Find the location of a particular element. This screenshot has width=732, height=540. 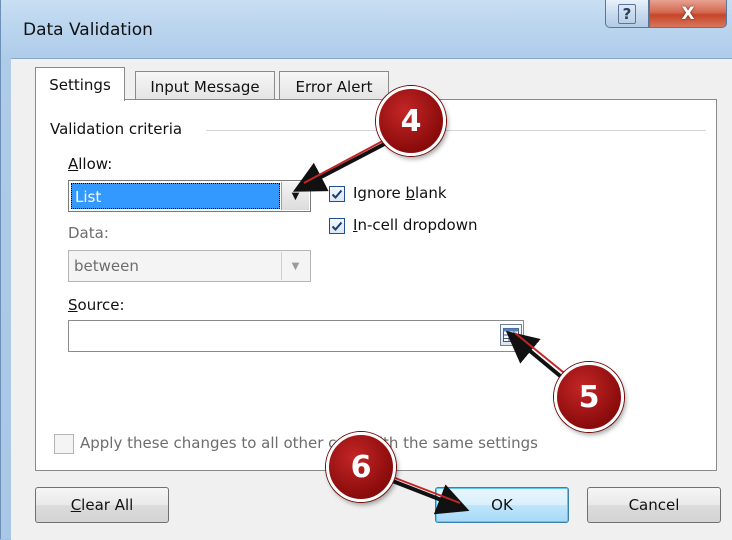

close-button: X is located at coordinates (688, 14).